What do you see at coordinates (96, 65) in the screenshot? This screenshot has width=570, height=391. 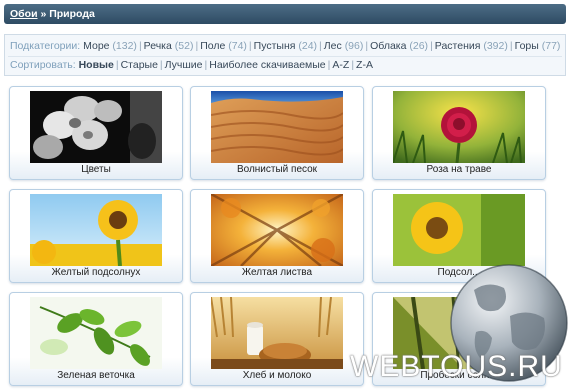 I see `sort-option-new: Новые` at bounding box center [96, 65].